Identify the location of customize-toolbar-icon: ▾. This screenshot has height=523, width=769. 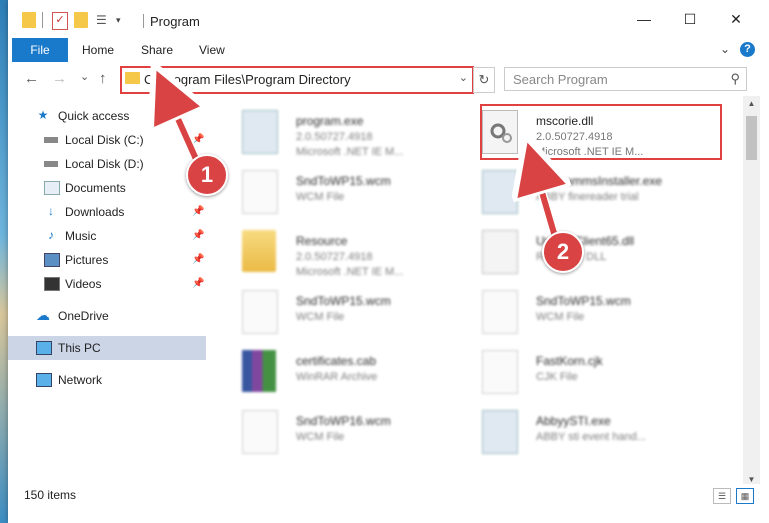
(121, 20).